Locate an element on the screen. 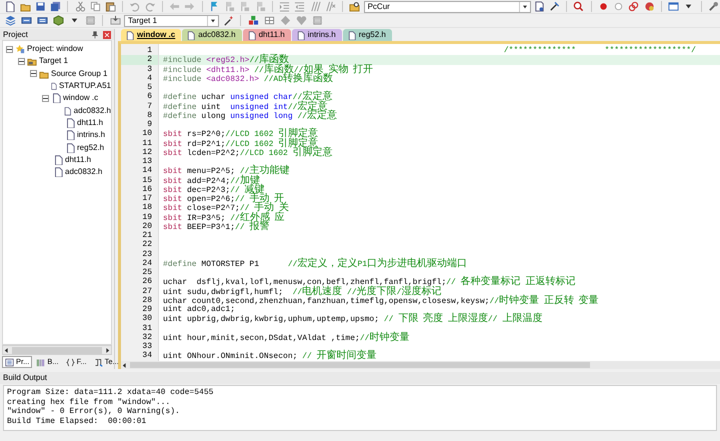  line-number: 15 is located at coordinates (147, 180).